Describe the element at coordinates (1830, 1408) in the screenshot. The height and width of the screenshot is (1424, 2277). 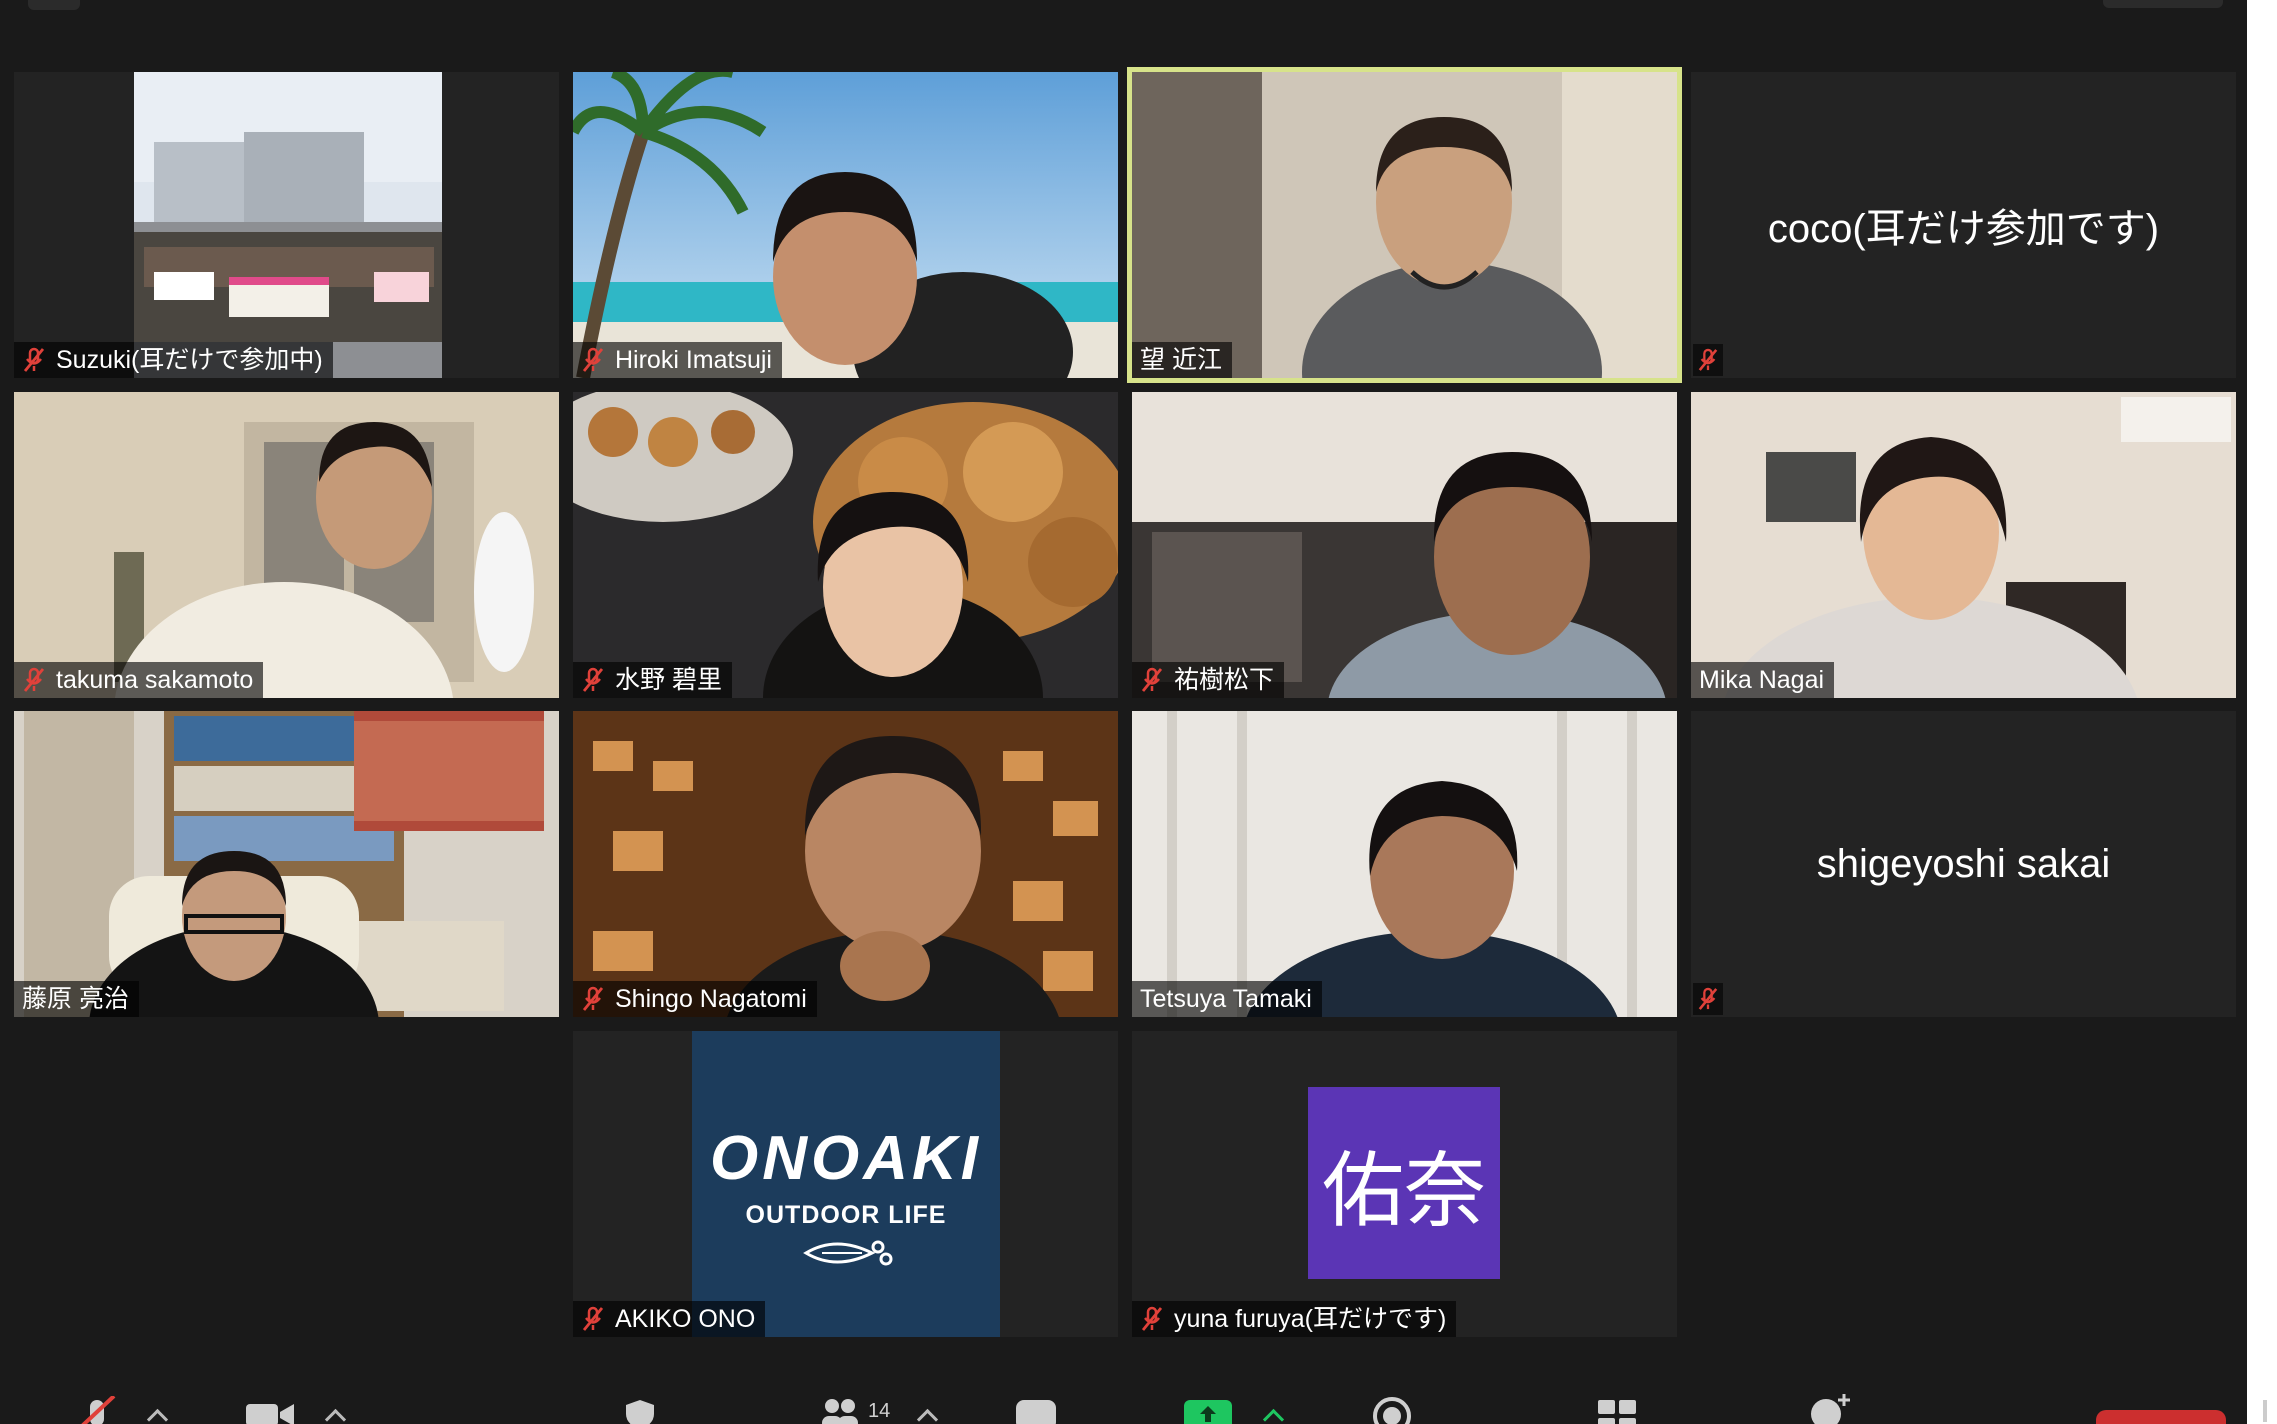
I see `reactions-icon` at that location.